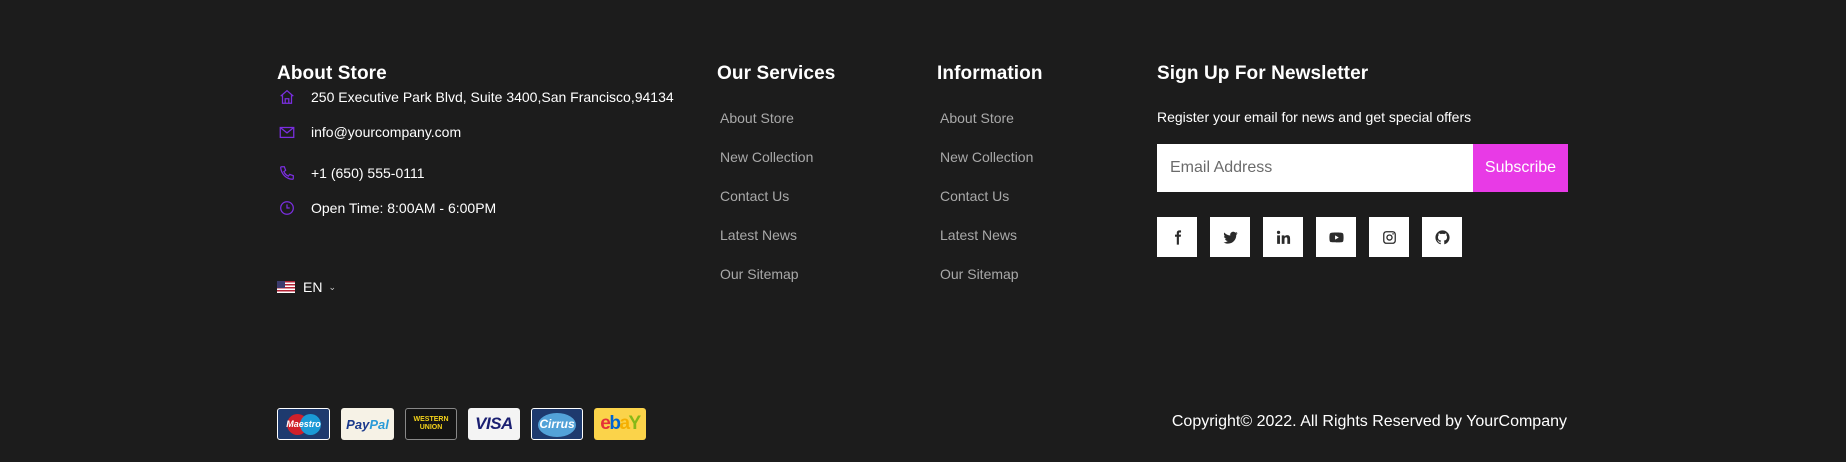  What do you see at coordinates (990, 73) in the screenshot?
I see `information-heading: Information` at bounding box center [990, 73].